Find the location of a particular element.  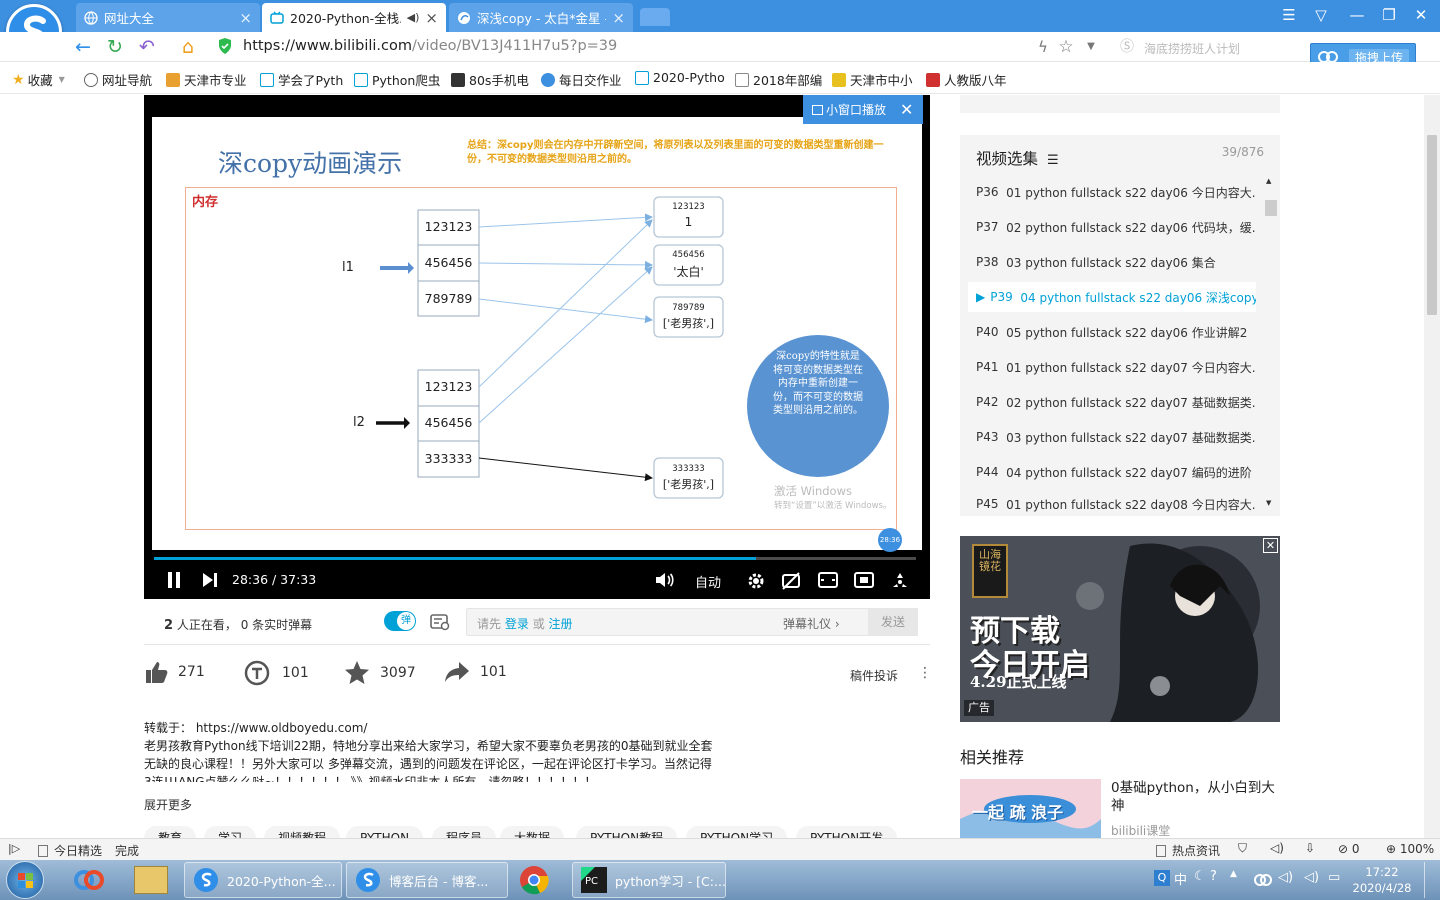

playlist-item: P40 05 python fullstack s22 day06 作业讲解2 is located at coordinates (1112, 332).